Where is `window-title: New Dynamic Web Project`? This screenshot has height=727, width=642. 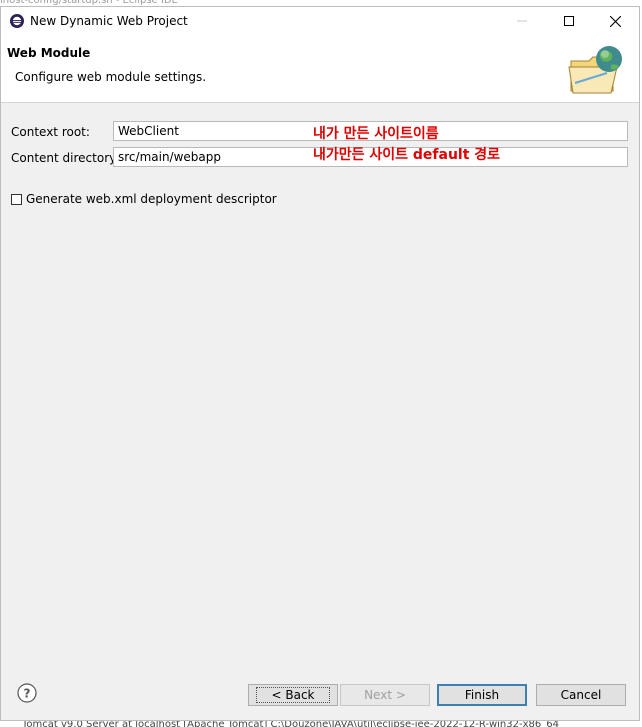
window-title: New Dynamic Web Project is located at coordinates (109, 21).